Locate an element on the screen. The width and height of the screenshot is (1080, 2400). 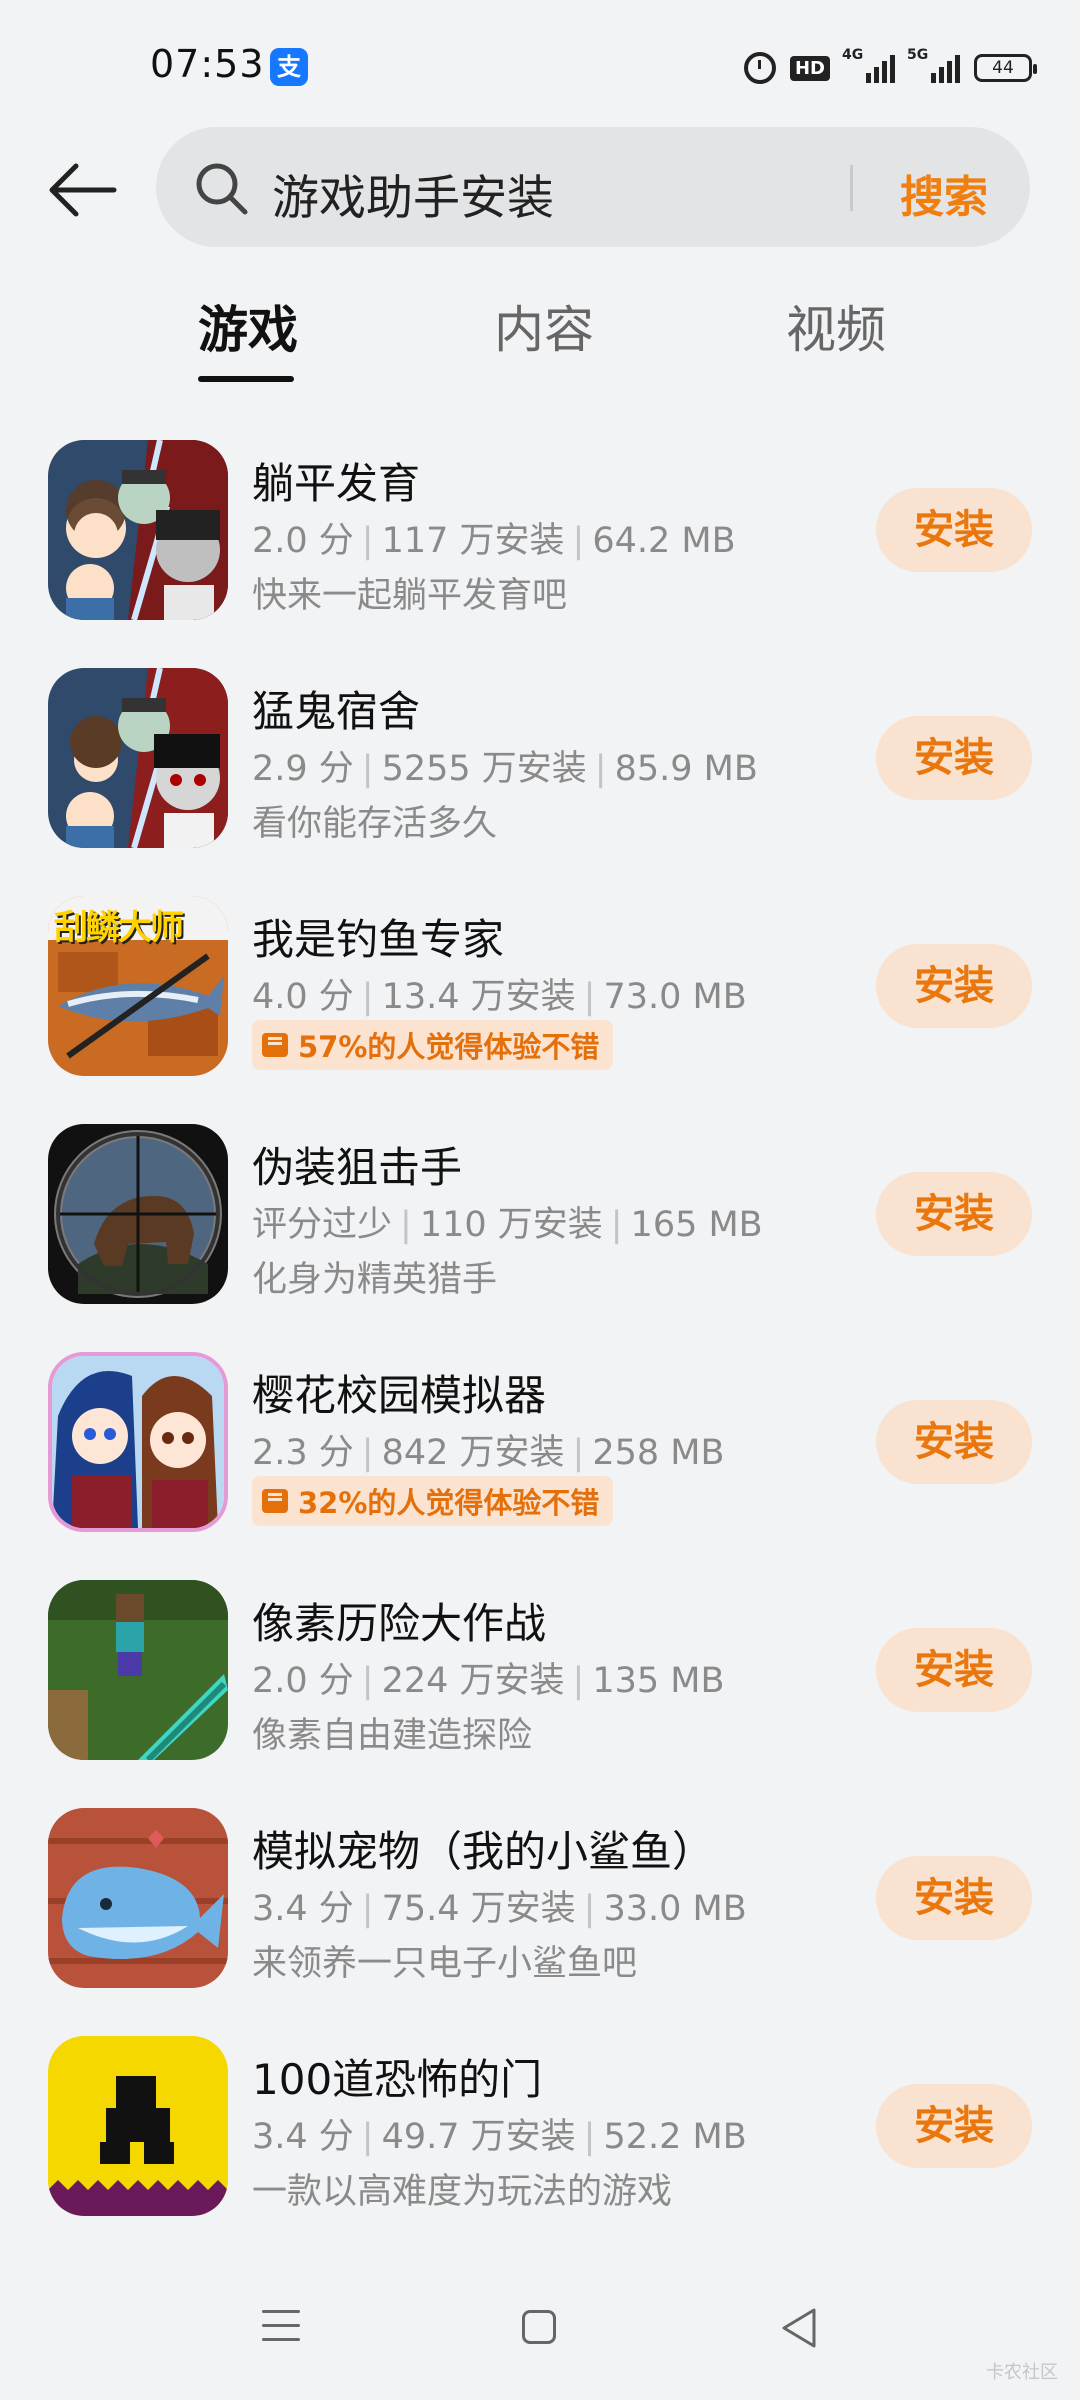
search-divider is located at coordinates (851, 188).